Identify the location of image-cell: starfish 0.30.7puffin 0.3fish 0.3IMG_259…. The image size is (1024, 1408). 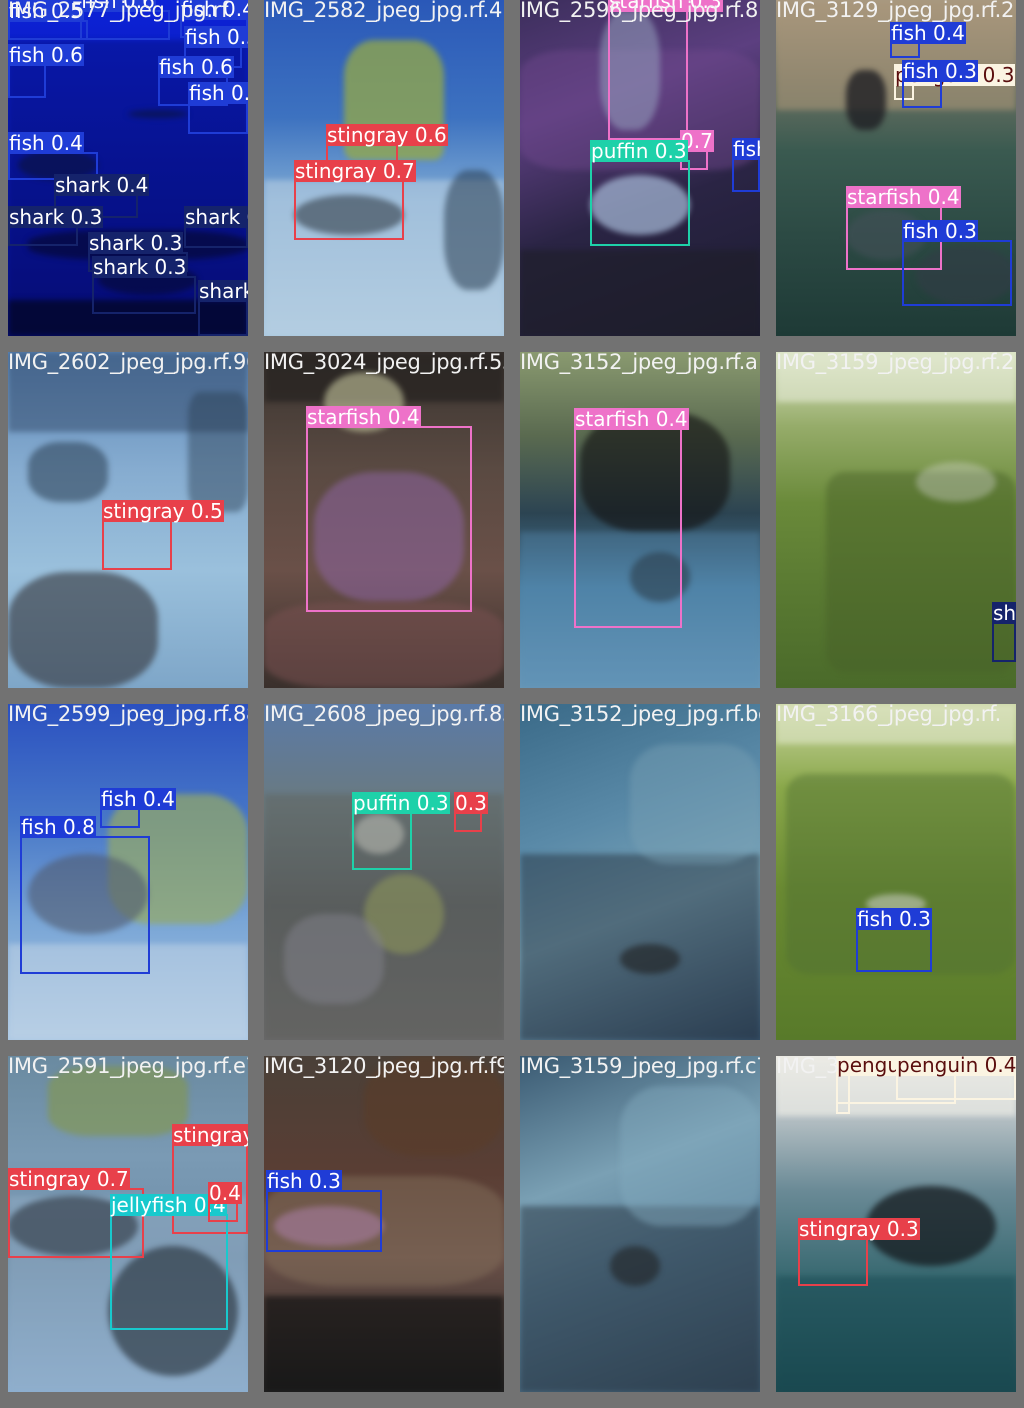
(640, 168).